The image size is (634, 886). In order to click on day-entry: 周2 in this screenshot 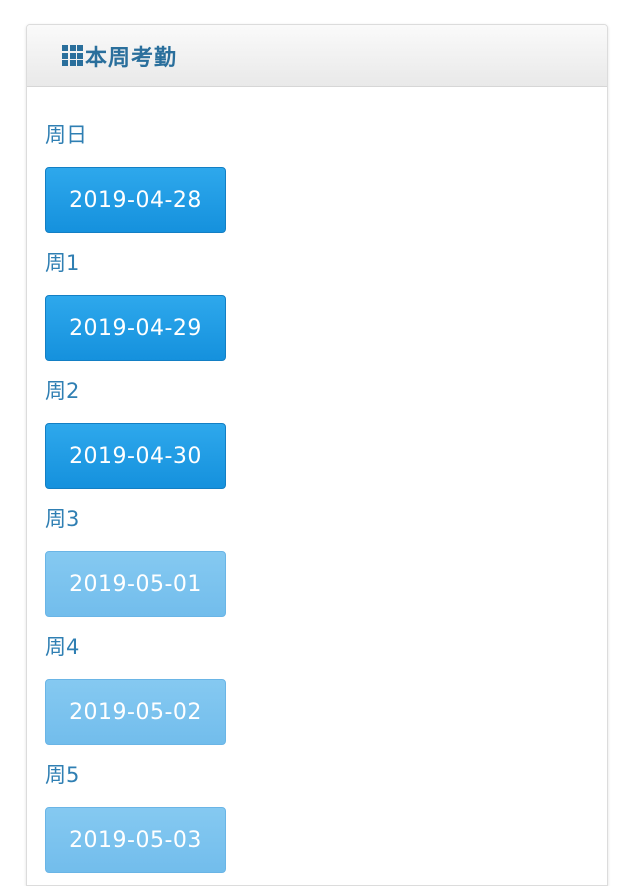, I will do `click(62, 391)`.